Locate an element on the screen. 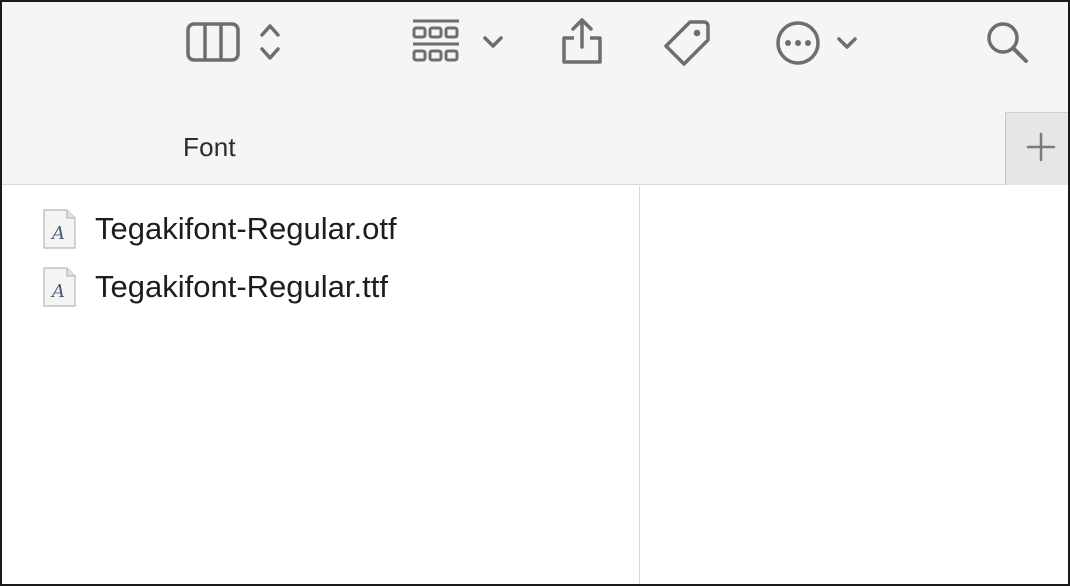 The image size is (1070, 586). search-button is located at coordinates (1008, 43).